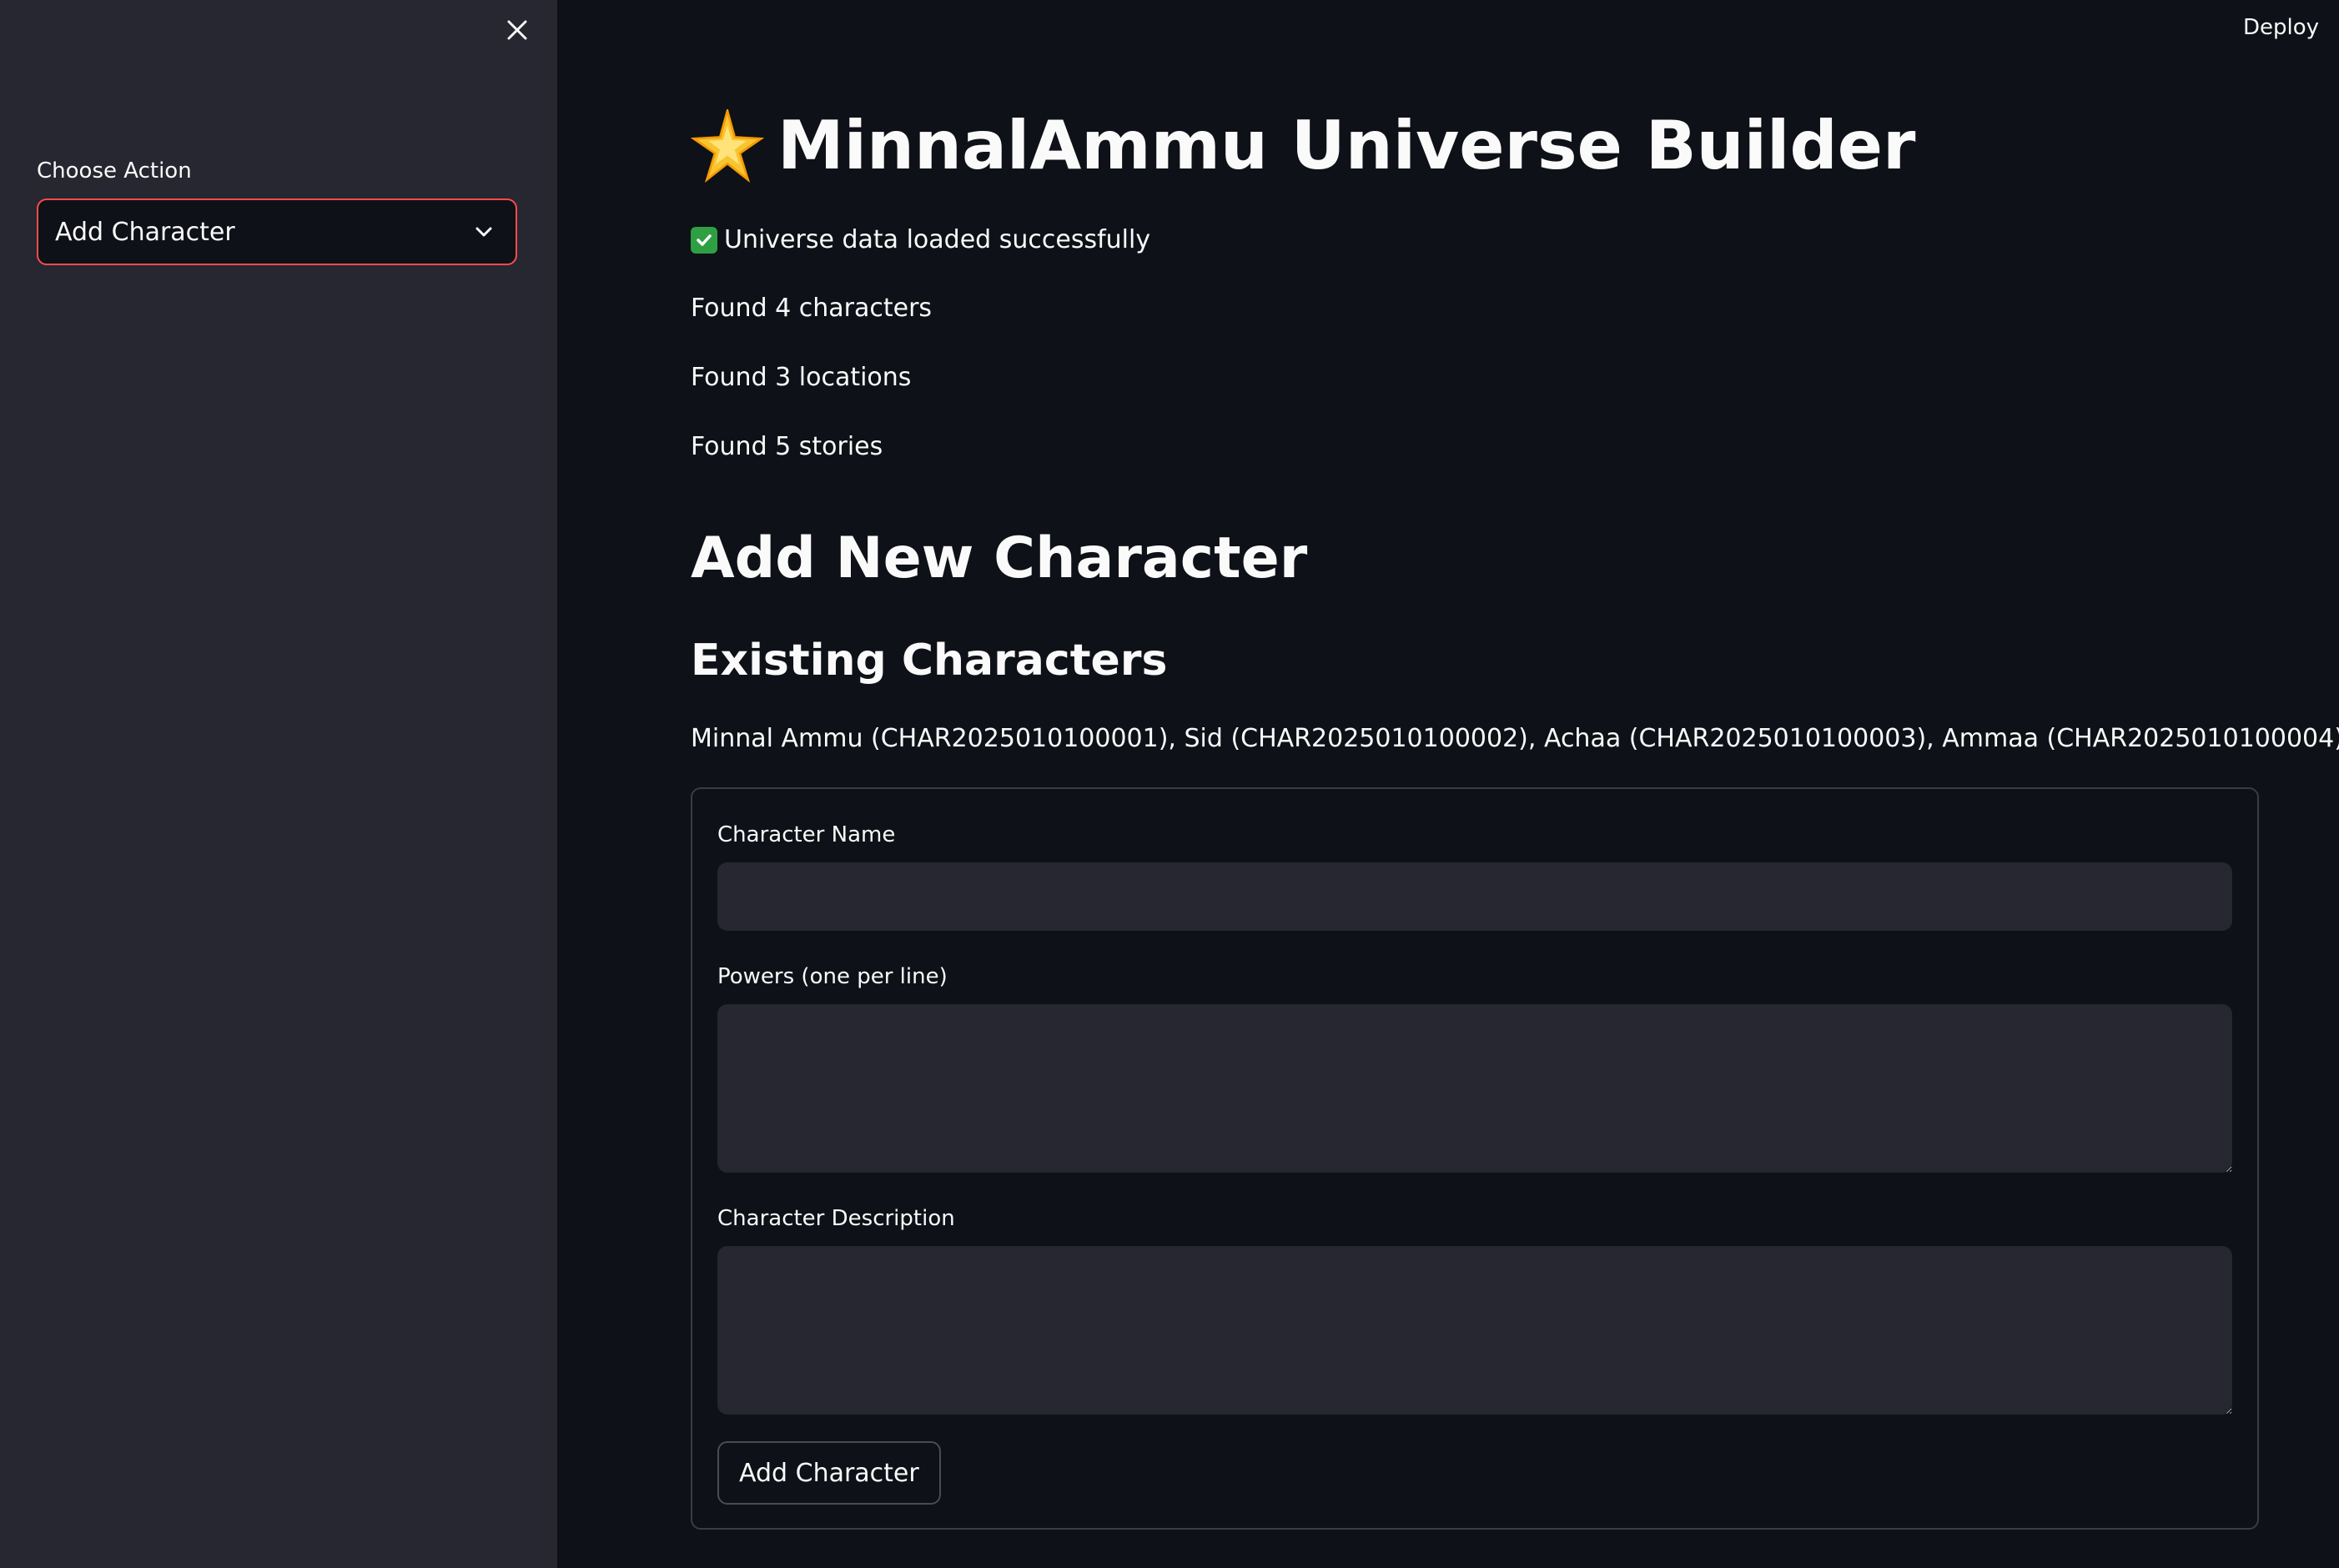 The image size is (2339, 1568). What do you see at coordinates (937, 239) in the screenshot?
I see `status-text: Universe data loaded successfully` at bounding box center [937, 239].